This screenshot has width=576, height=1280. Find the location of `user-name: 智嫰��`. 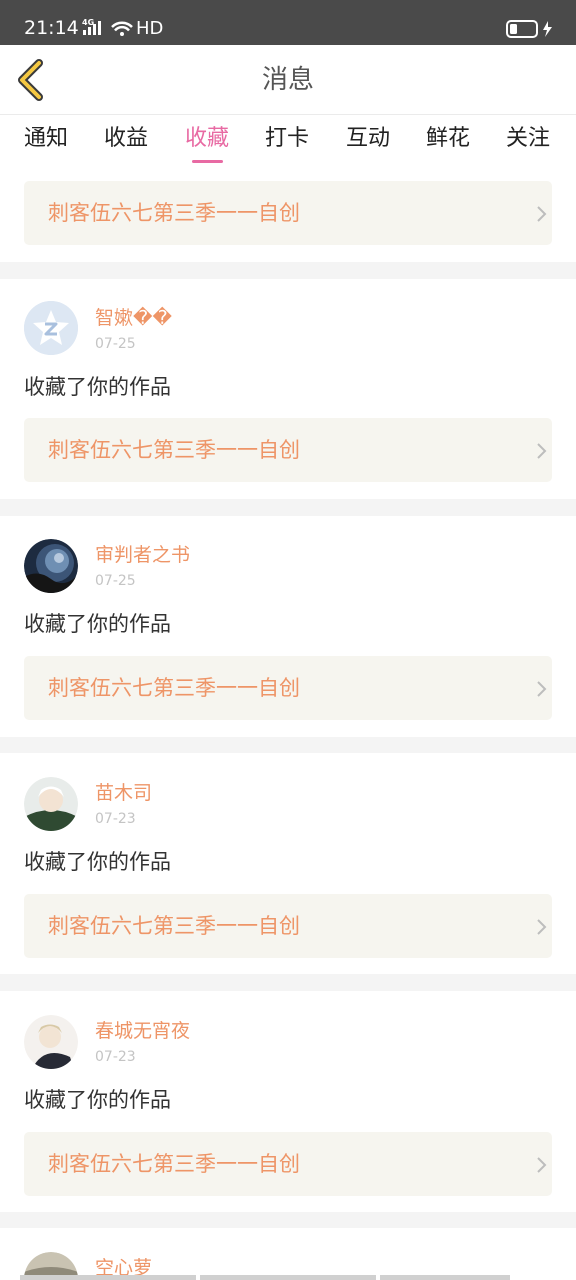

user-name: 智嫰�� is located at coordinates (133, 318).